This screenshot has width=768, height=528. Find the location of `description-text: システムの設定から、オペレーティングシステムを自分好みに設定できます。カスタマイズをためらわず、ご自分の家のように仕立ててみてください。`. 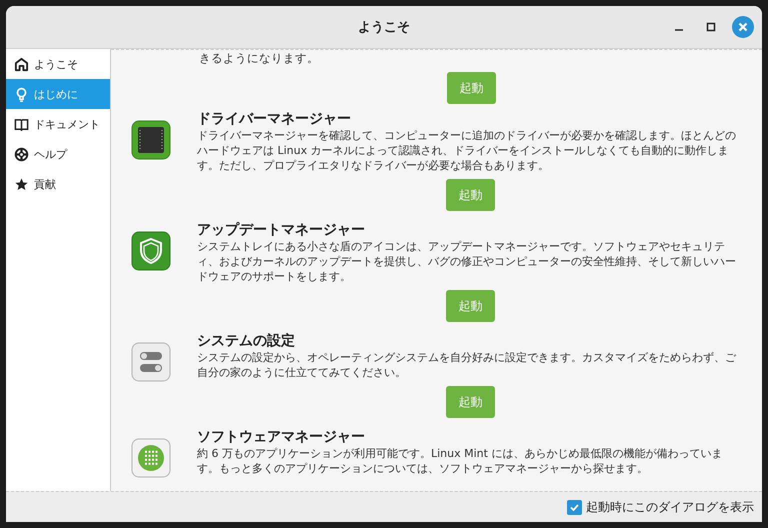

description-text: システムの設定から、オペレーティングシステムを自分好みに設定できます。カスタマイズをためらわず、ご自分の家のように仕立ててみてください。 is located at coordinates (467, 365).